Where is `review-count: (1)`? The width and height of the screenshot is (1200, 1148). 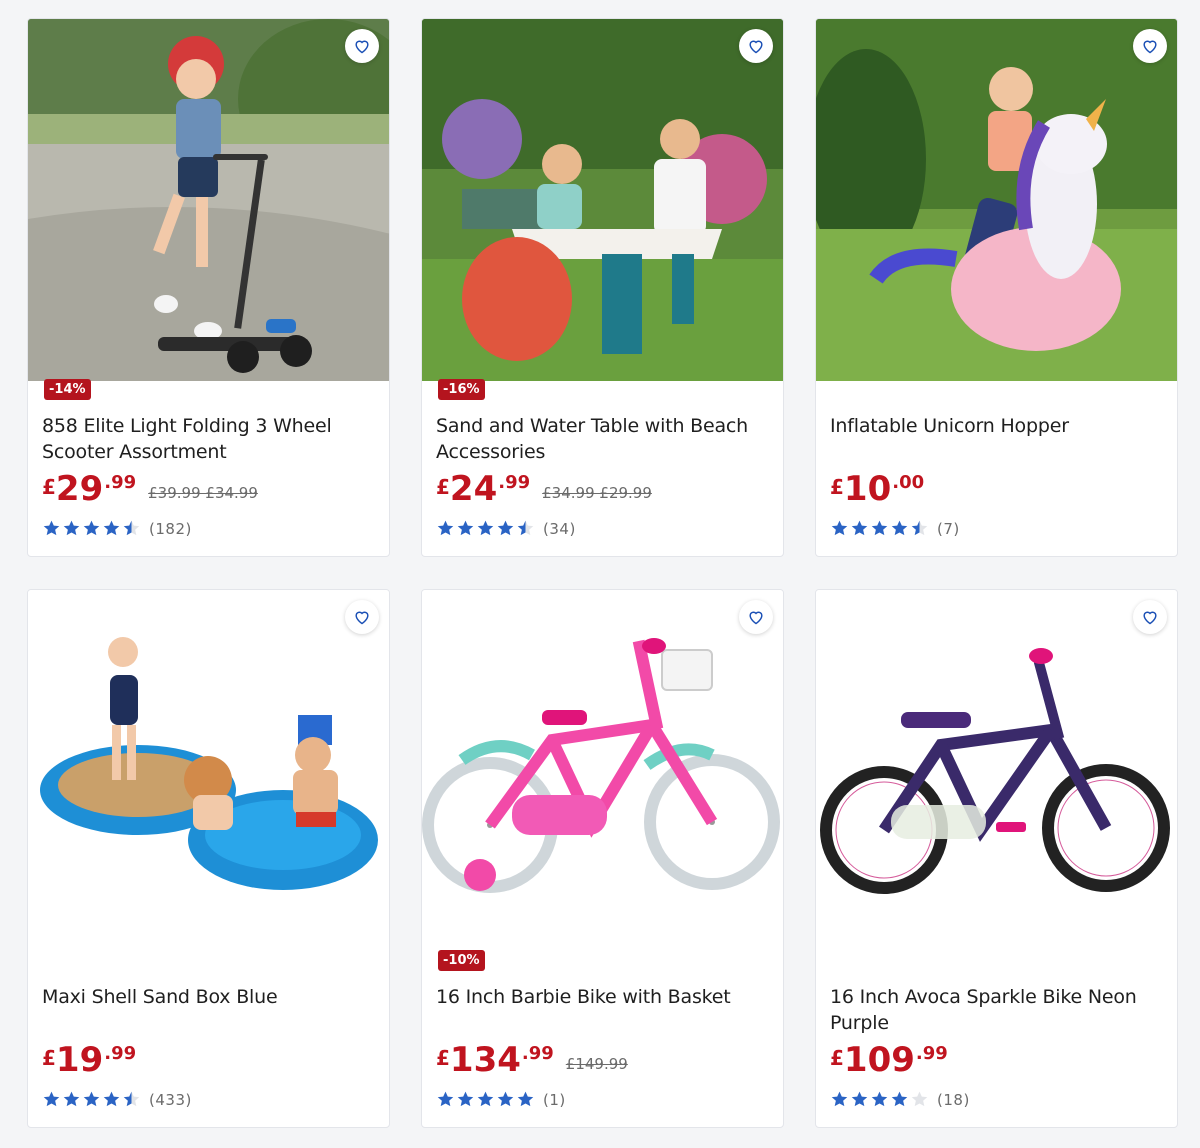
review-count: (1) is located at coordinates (554, 1099).